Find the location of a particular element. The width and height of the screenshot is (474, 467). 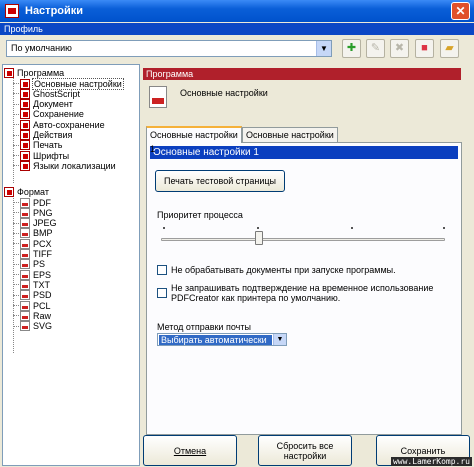

tree-item-label: PCL is located at coordinates (42, 305).